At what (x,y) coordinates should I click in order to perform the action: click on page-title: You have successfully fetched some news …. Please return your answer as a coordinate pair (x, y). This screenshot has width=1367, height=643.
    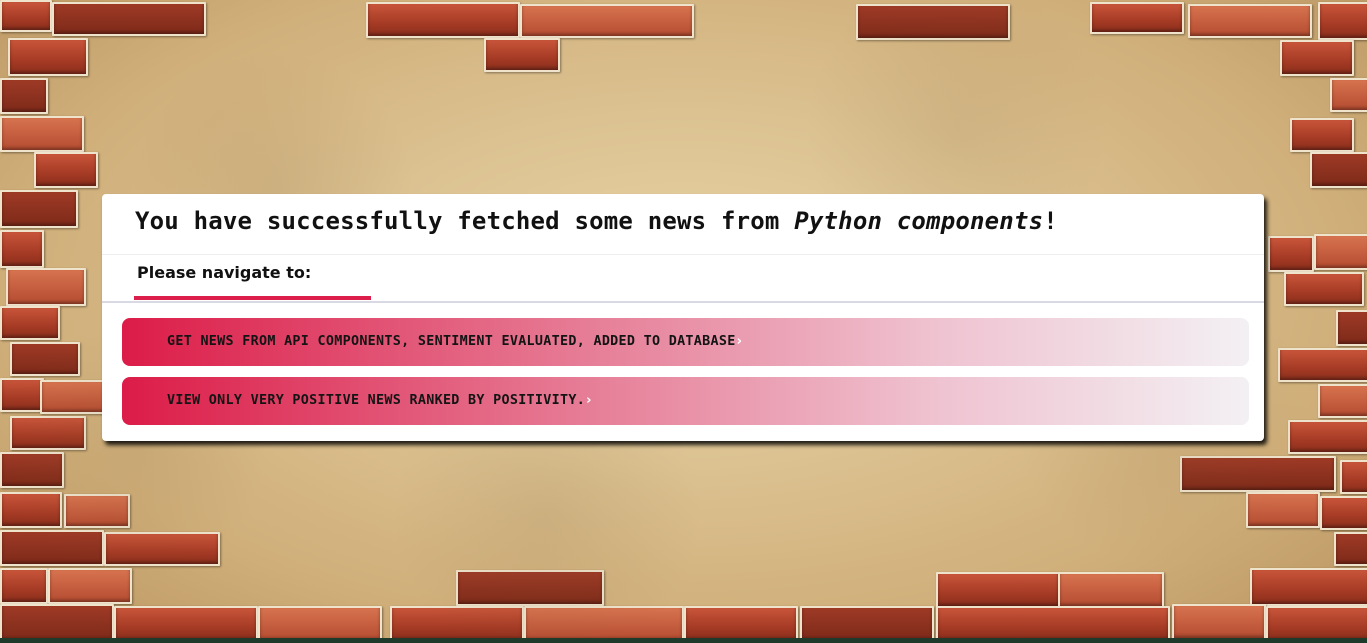
    Looking at the image, I should click on (596, 221).